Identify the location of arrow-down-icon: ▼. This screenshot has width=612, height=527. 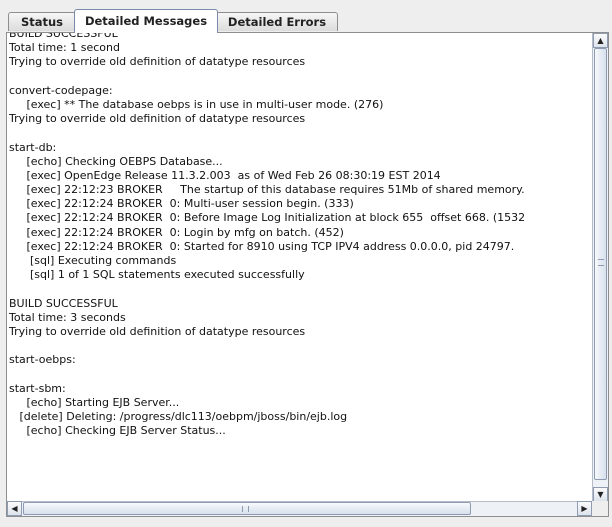
(600, 494).